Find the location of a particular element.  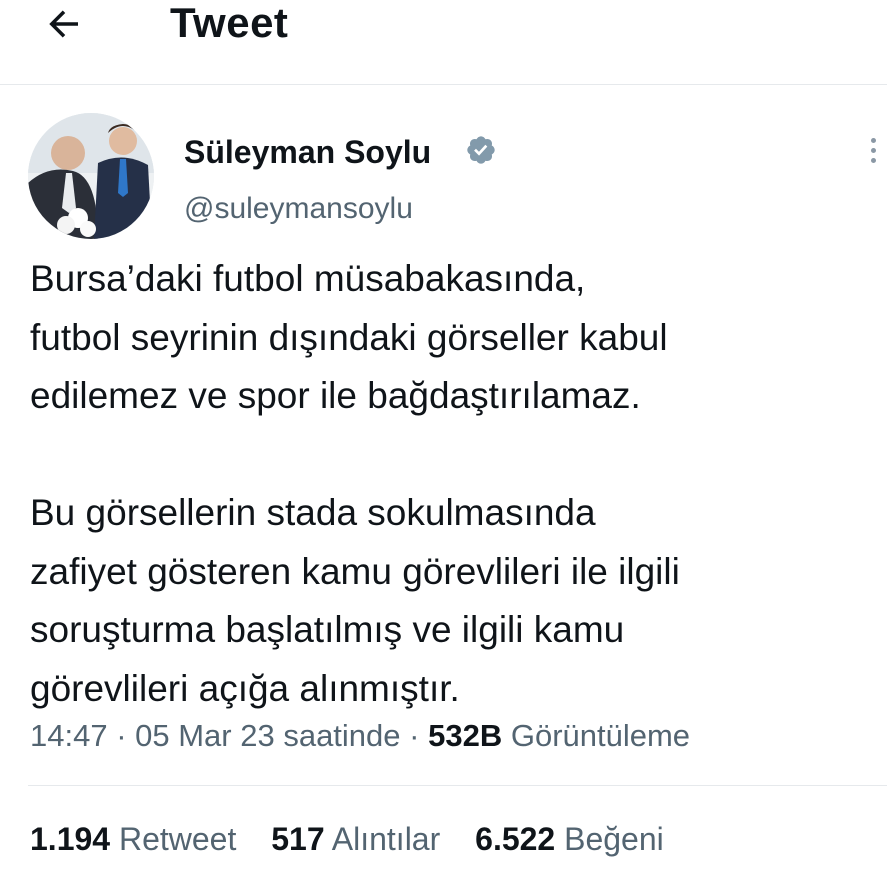

retweets-label: Retweet is located at coordinates (177, 839).